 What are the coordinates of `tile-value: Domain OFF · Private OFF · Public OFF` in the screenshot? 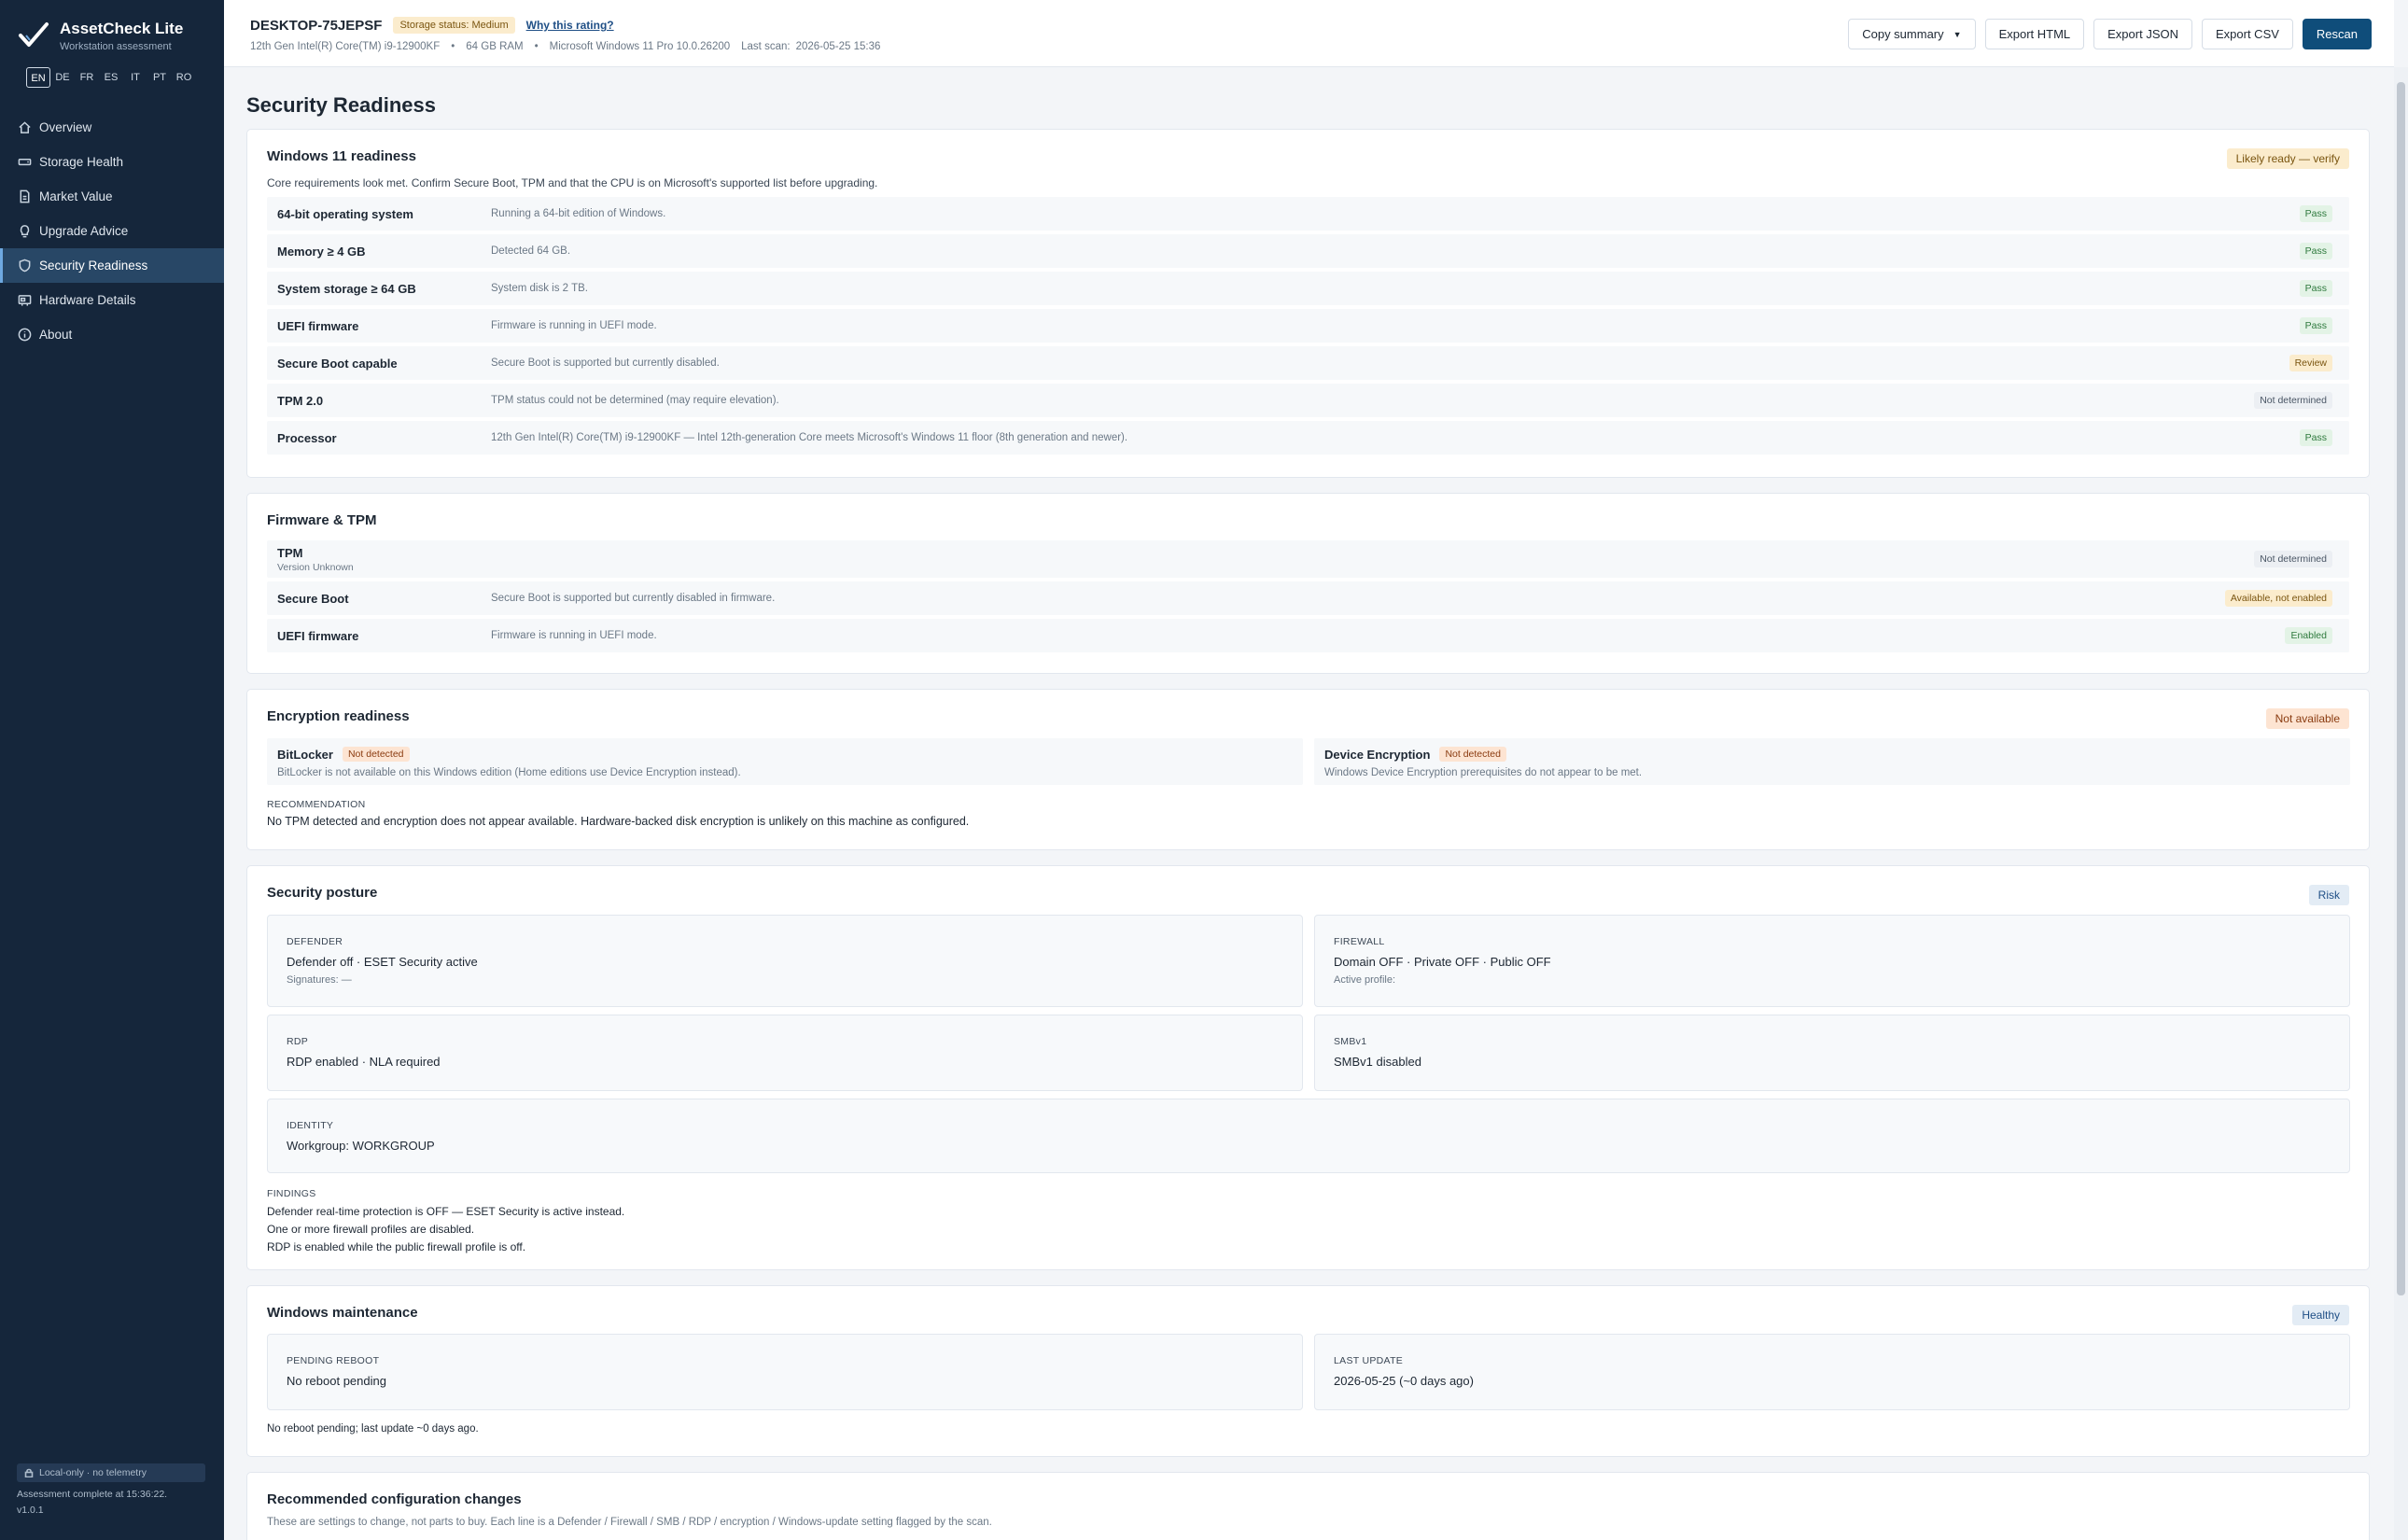 It's located at (1442, 962).